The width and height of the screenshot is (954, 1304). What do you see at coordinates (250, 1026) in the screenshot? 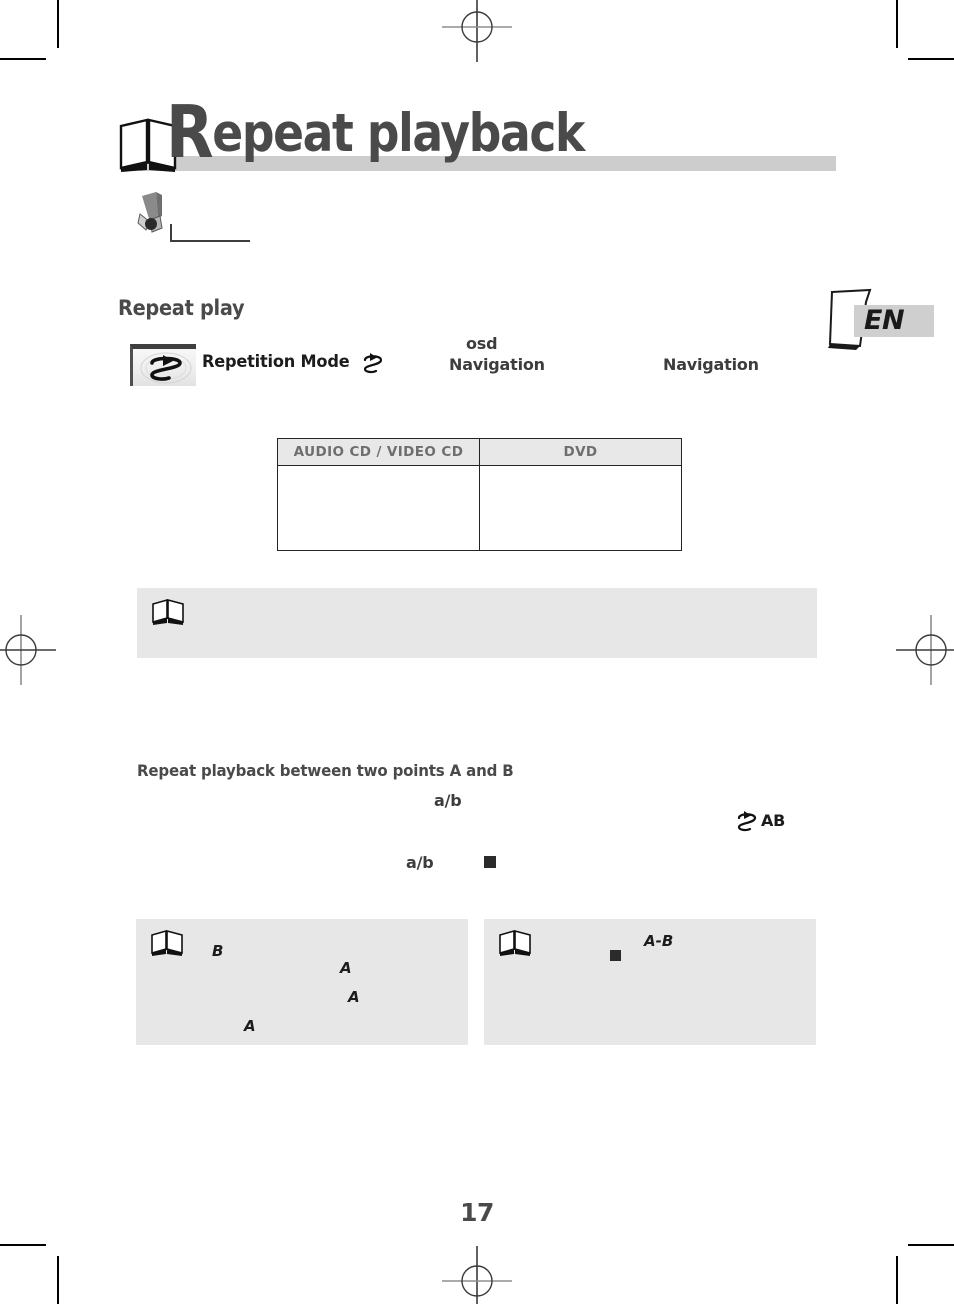
I see `note-marker-a-3: A` at bounding box center [250, 1026].